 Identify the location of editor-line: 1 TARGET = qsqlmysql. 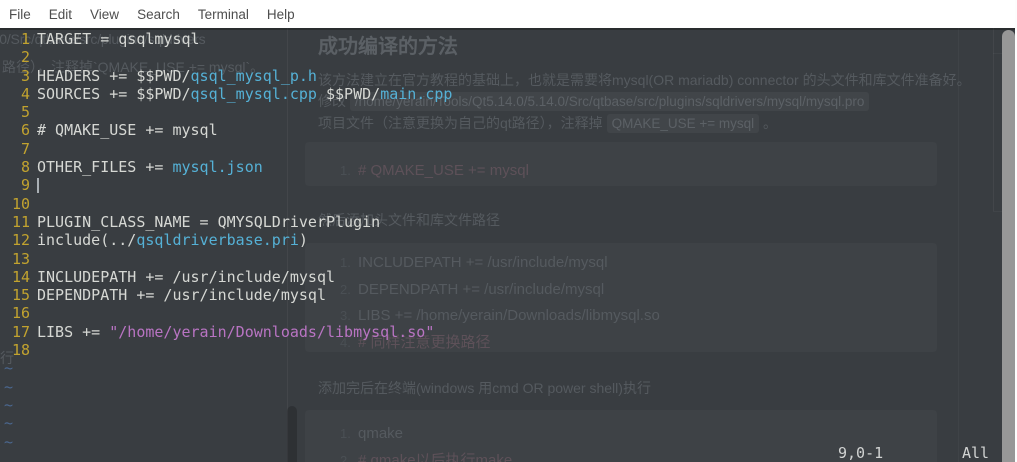
(508, 39).